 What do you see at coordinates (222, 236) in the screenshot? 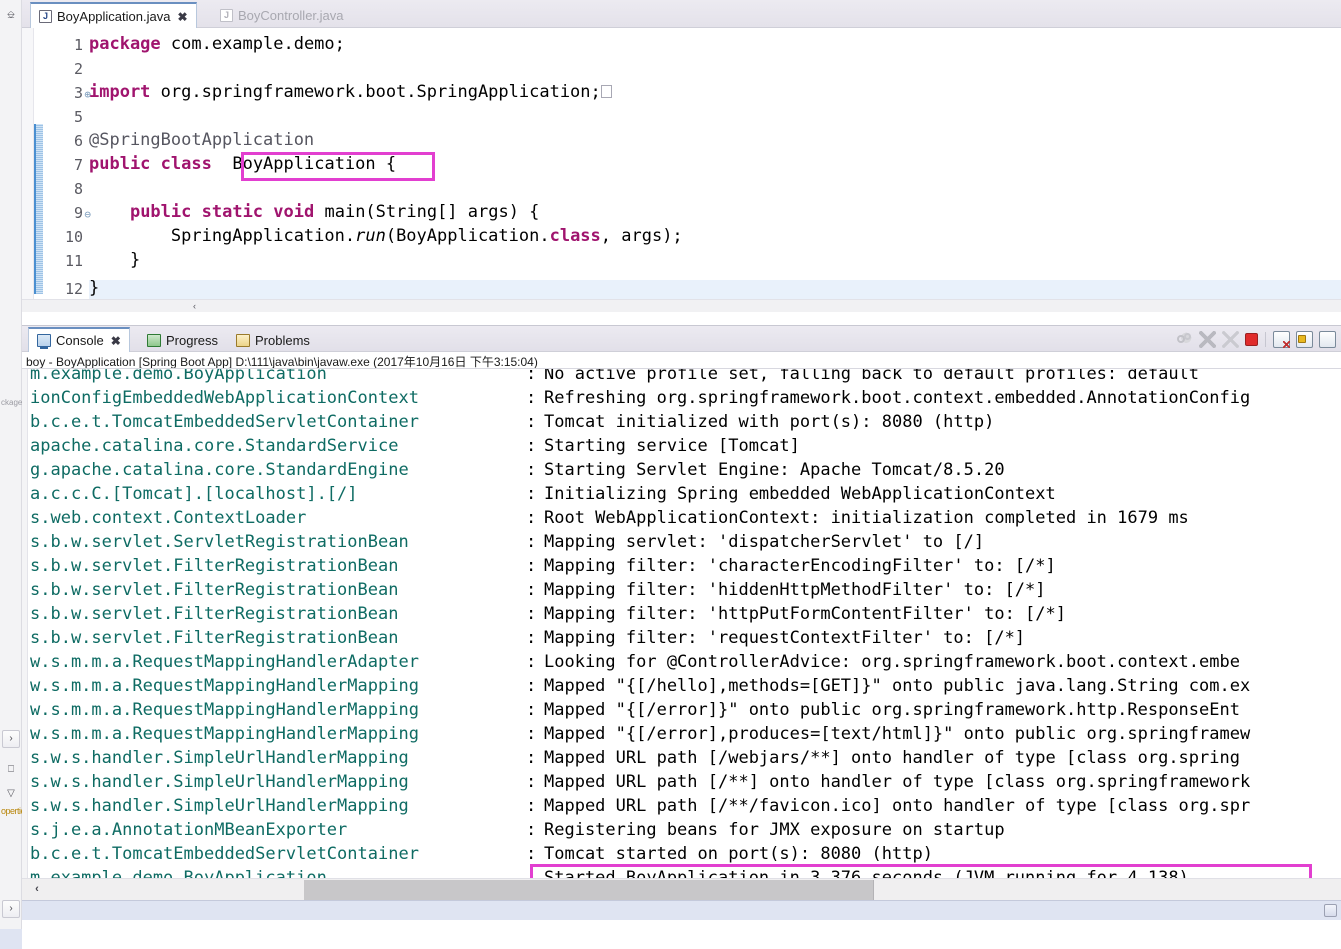
I see `code-line-10-a: SpringApplication.` at bounding box center [222, 236].